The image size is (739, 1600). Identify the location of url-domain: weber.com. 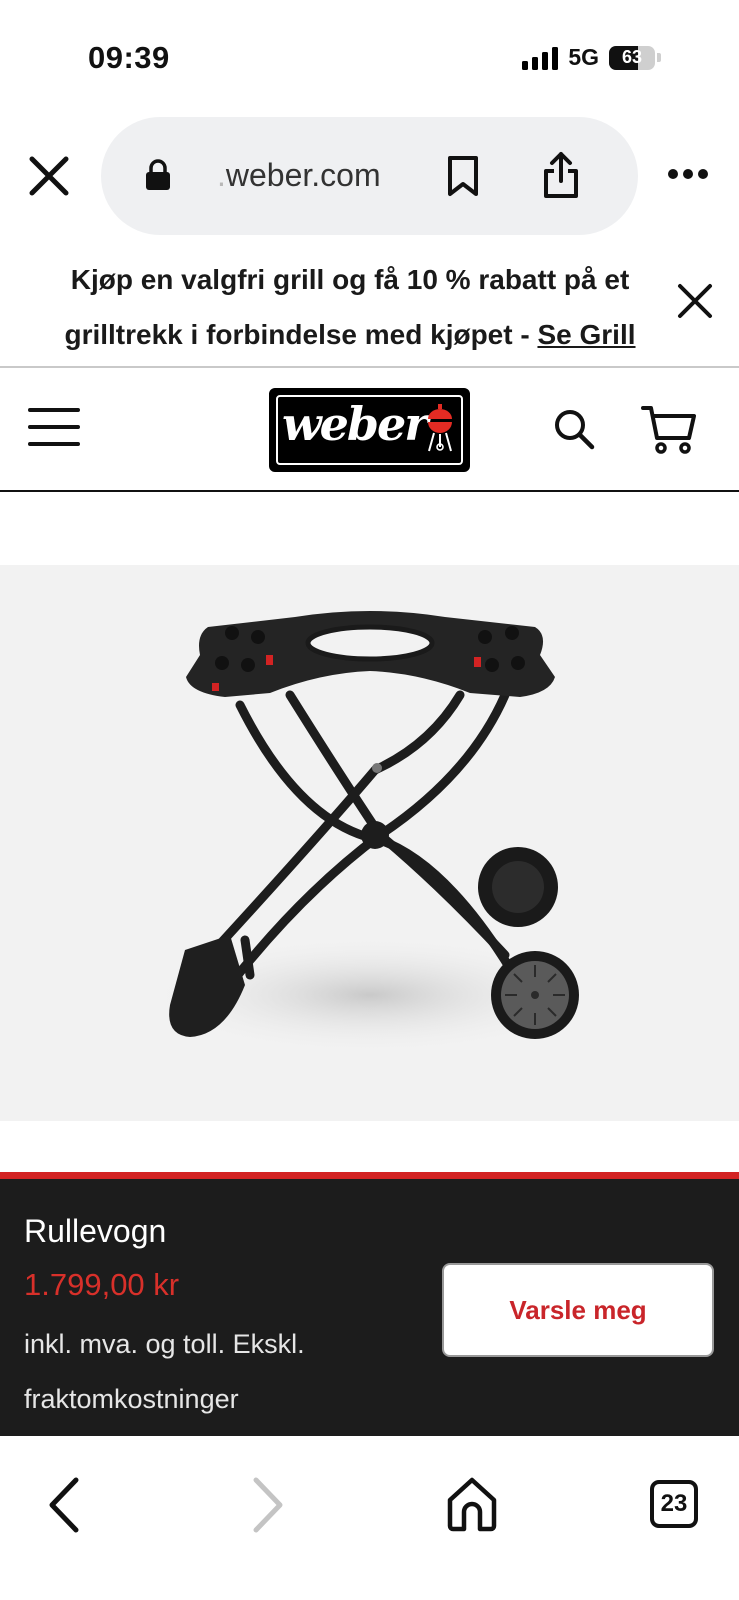
(303, 175).